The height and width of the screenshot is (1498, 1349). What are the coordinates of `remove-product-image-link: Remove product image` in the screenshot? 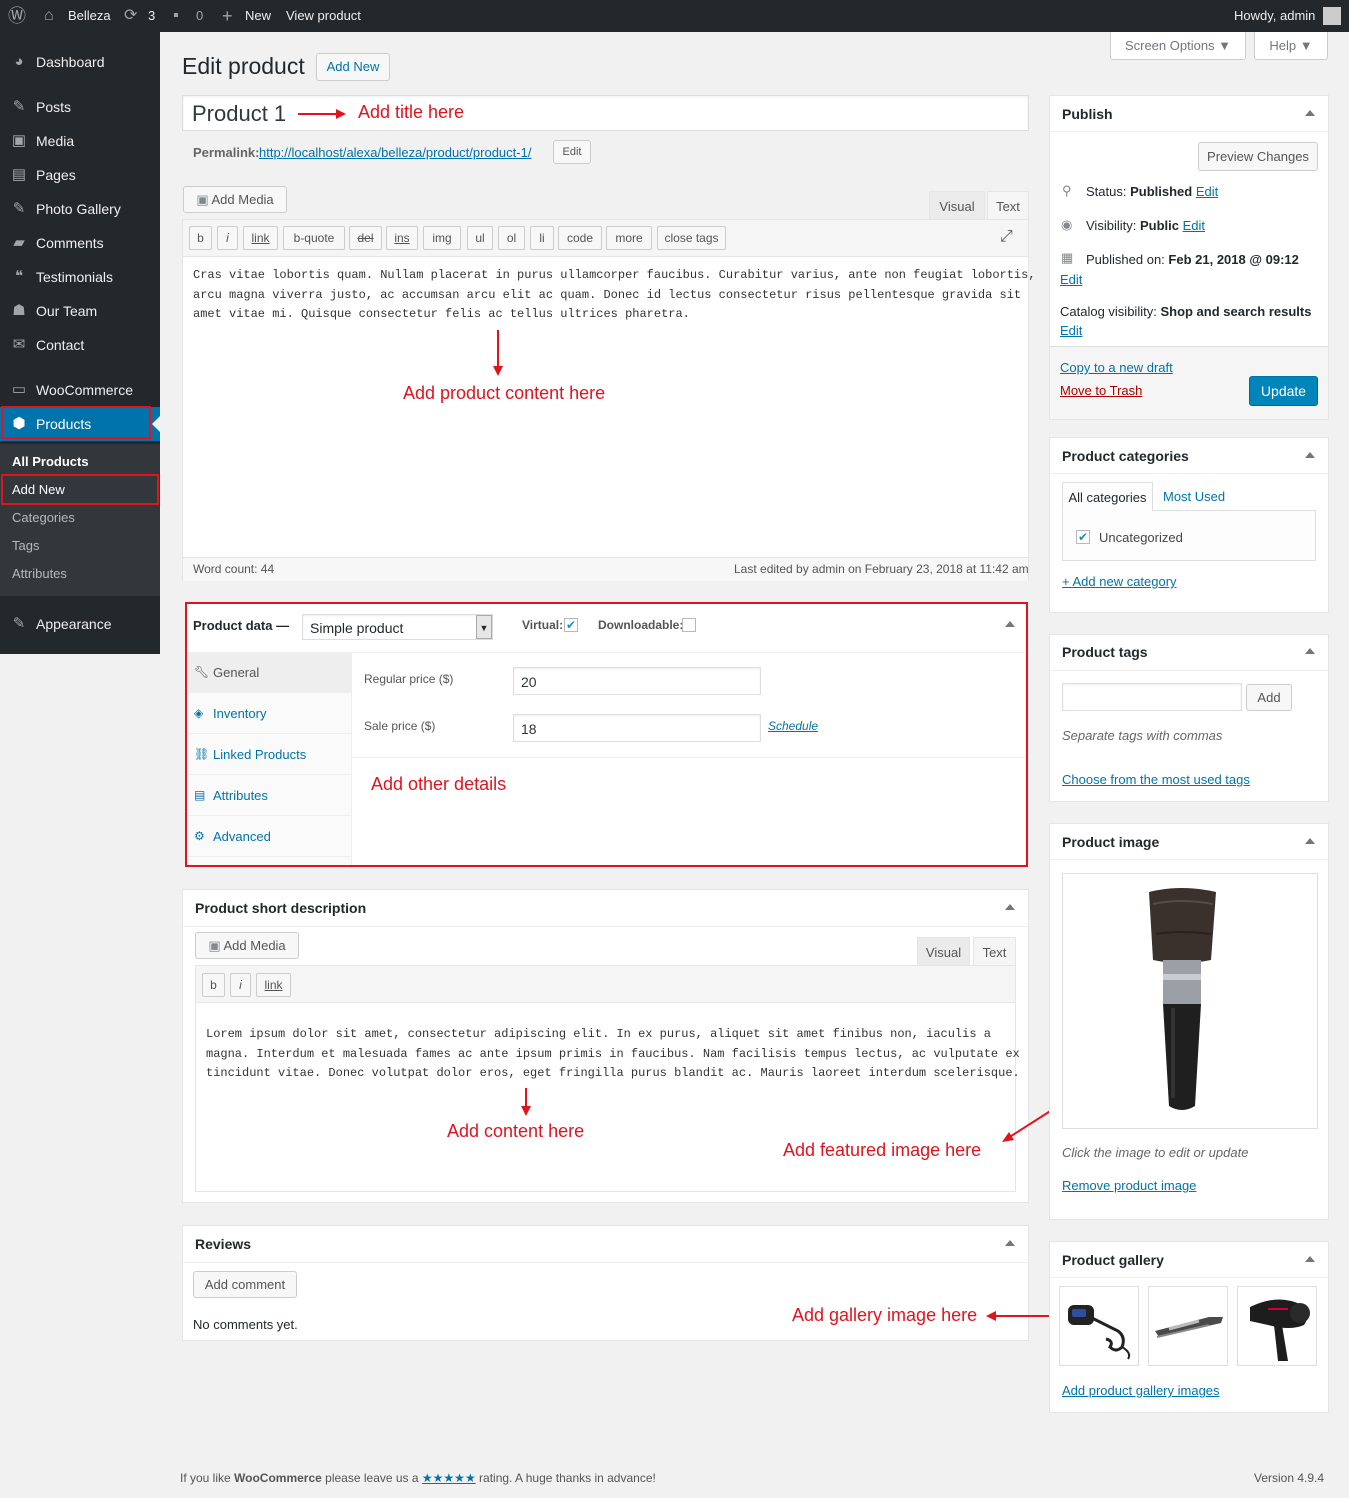 It's located at (1129, 1185).